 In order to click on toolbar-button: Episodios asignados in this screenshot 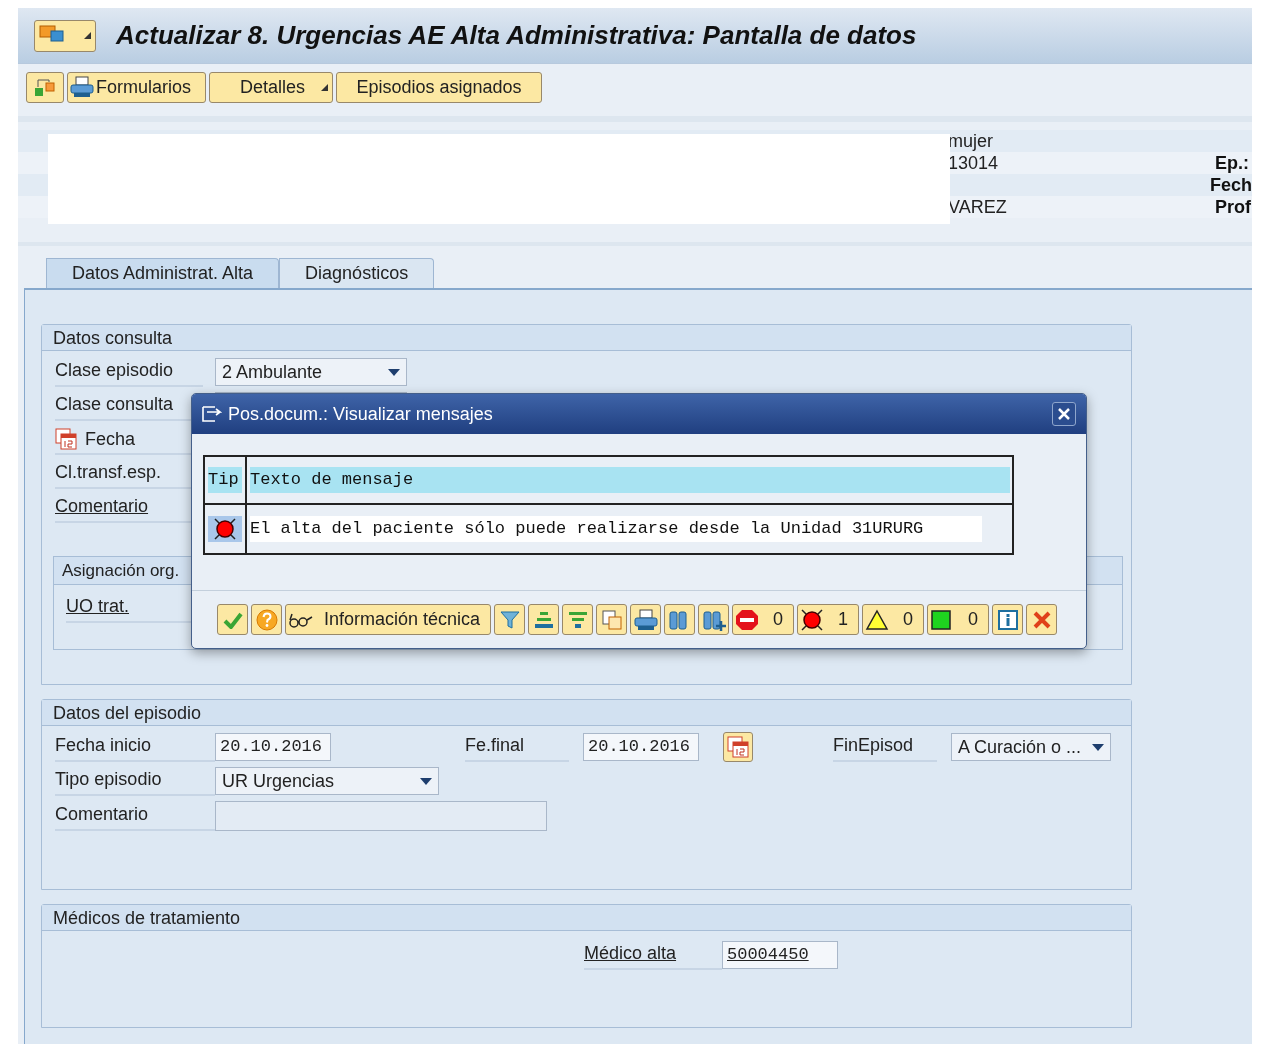, I will do `click(439, 87)`.